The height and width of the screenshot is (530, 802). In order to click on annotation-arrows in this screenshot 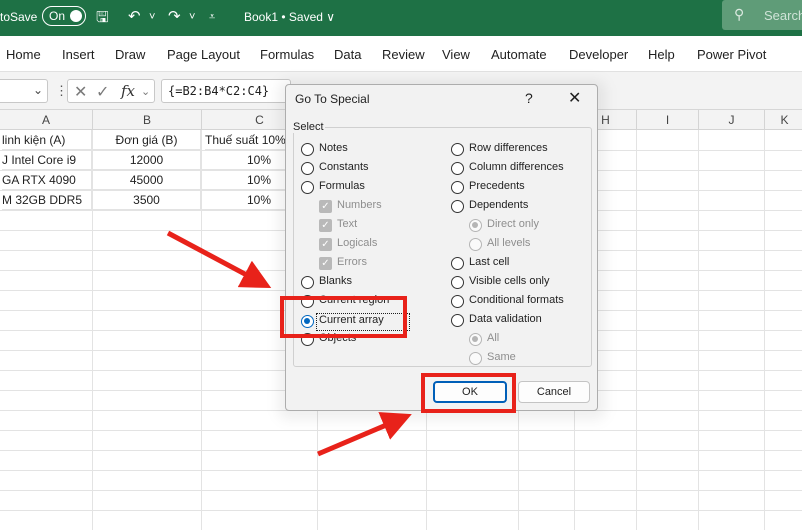, I will do `click(289, 343)`.